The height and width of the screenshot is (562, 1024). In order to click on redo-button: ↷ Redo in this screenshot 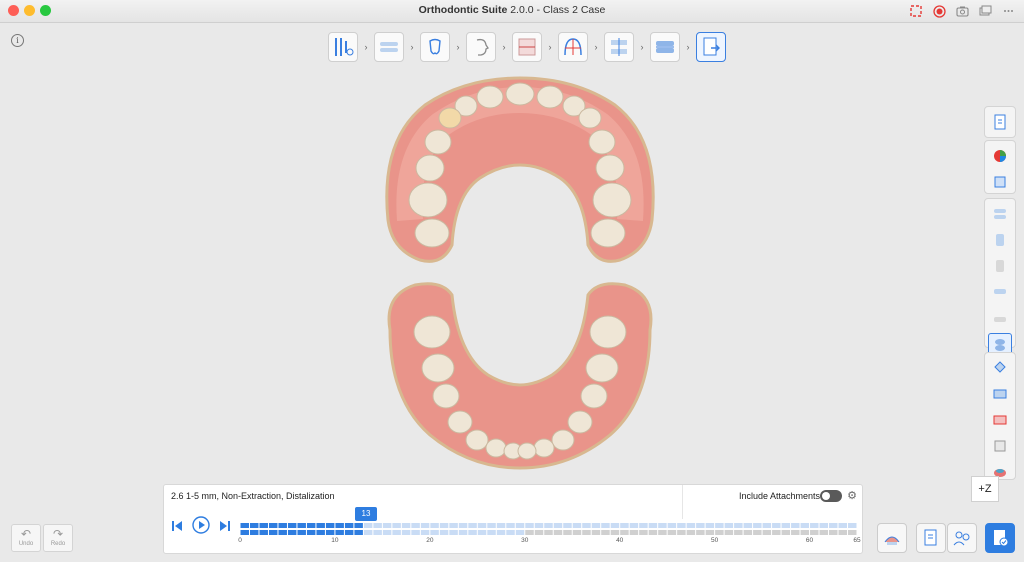, I will do `click(58, 538)`.